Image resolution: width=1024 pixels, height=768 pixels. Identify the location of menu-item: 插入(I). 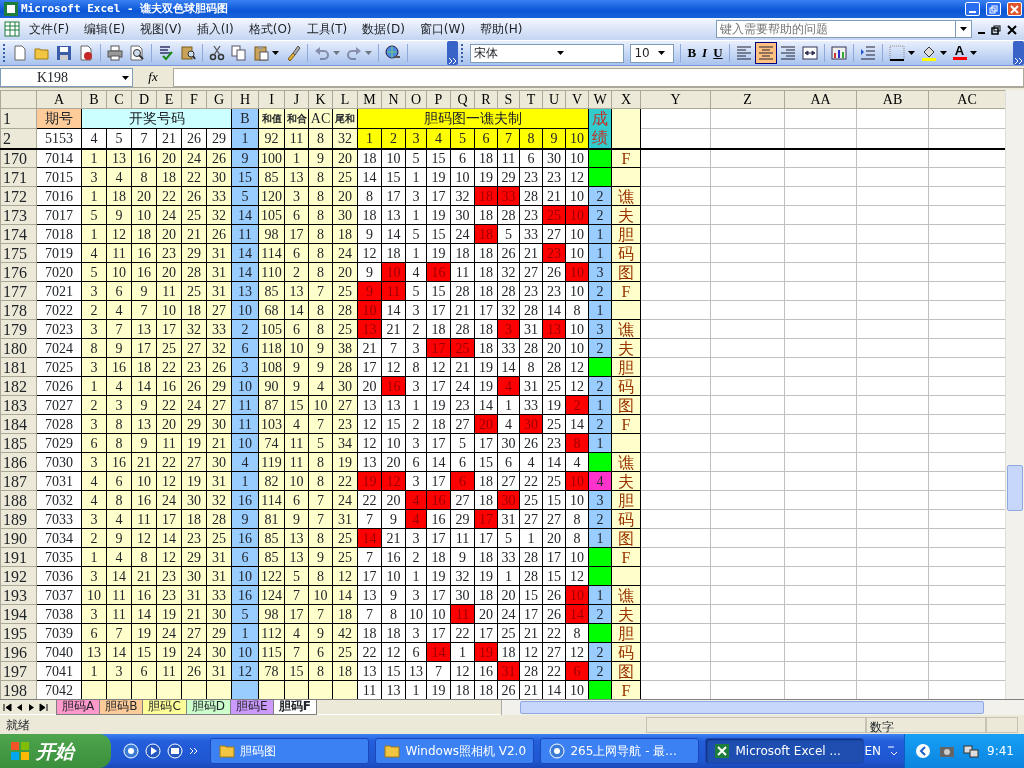
(215, 29).